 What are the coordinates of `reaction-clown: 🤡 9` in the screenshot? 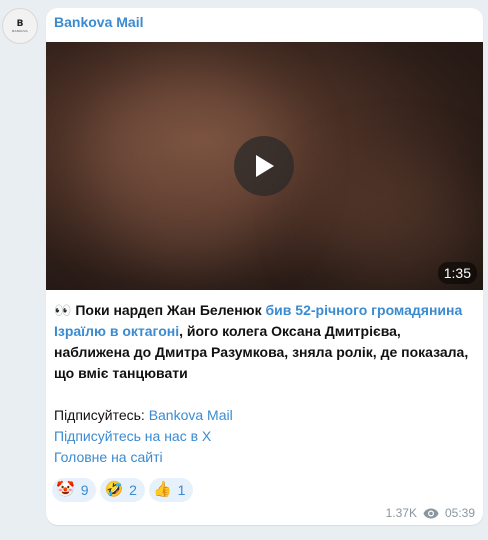 It's located at (74, 490).